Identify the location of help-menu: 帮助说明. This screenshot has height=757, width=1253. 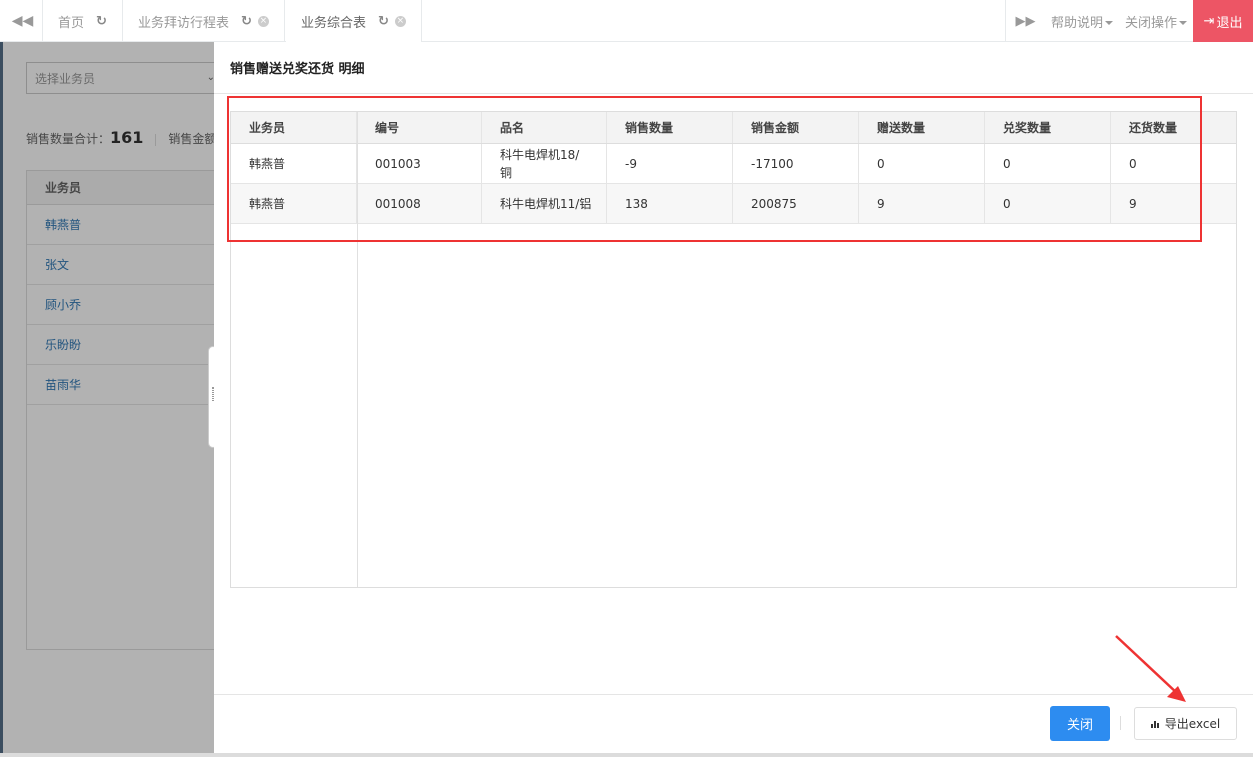
(1082, 21).